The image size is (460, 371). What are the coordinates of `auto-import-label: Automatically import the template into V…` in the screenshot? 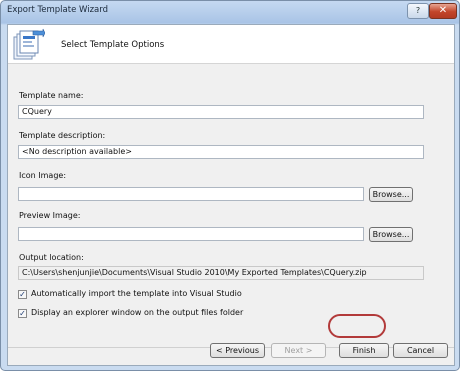 It's located at (136, 293).